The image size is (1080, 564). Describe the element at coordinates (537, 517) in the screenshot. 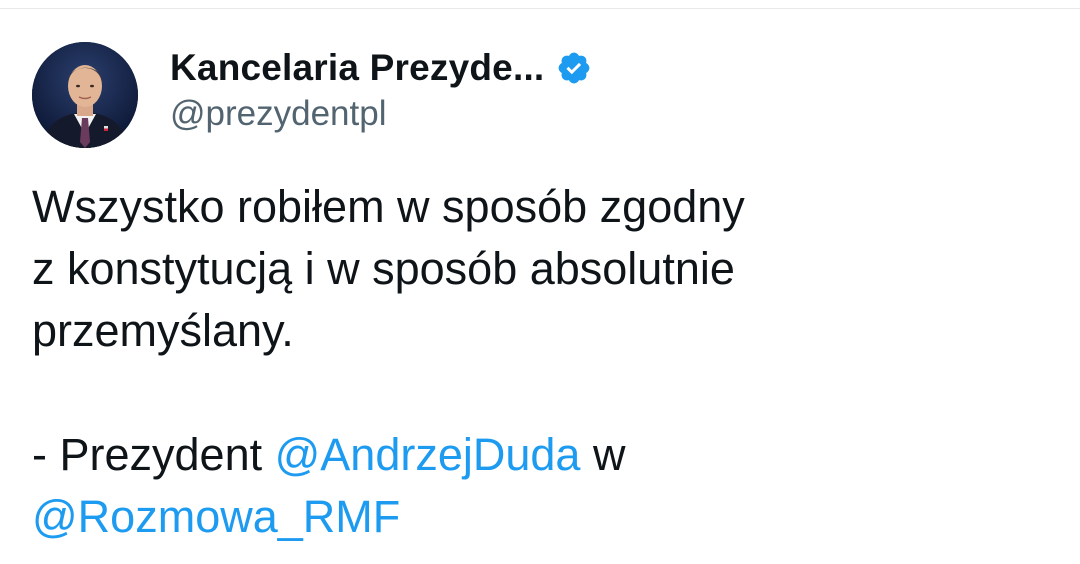

I see `tweet-text-line: @Rozmowa_RMF` at that location.